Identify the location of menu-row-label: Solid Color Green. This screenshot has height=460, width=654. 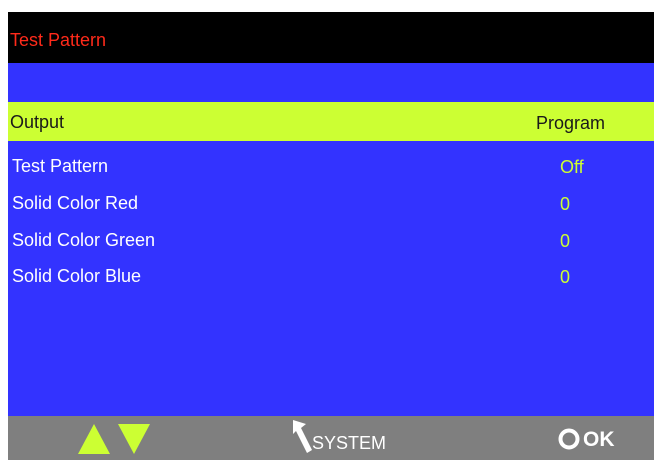
(84, 240).